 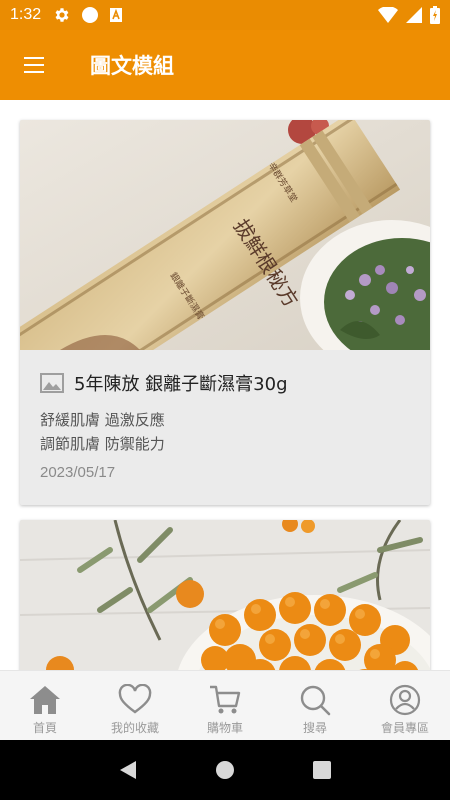 I want to click on user-icon, so click(x=405, y=700).